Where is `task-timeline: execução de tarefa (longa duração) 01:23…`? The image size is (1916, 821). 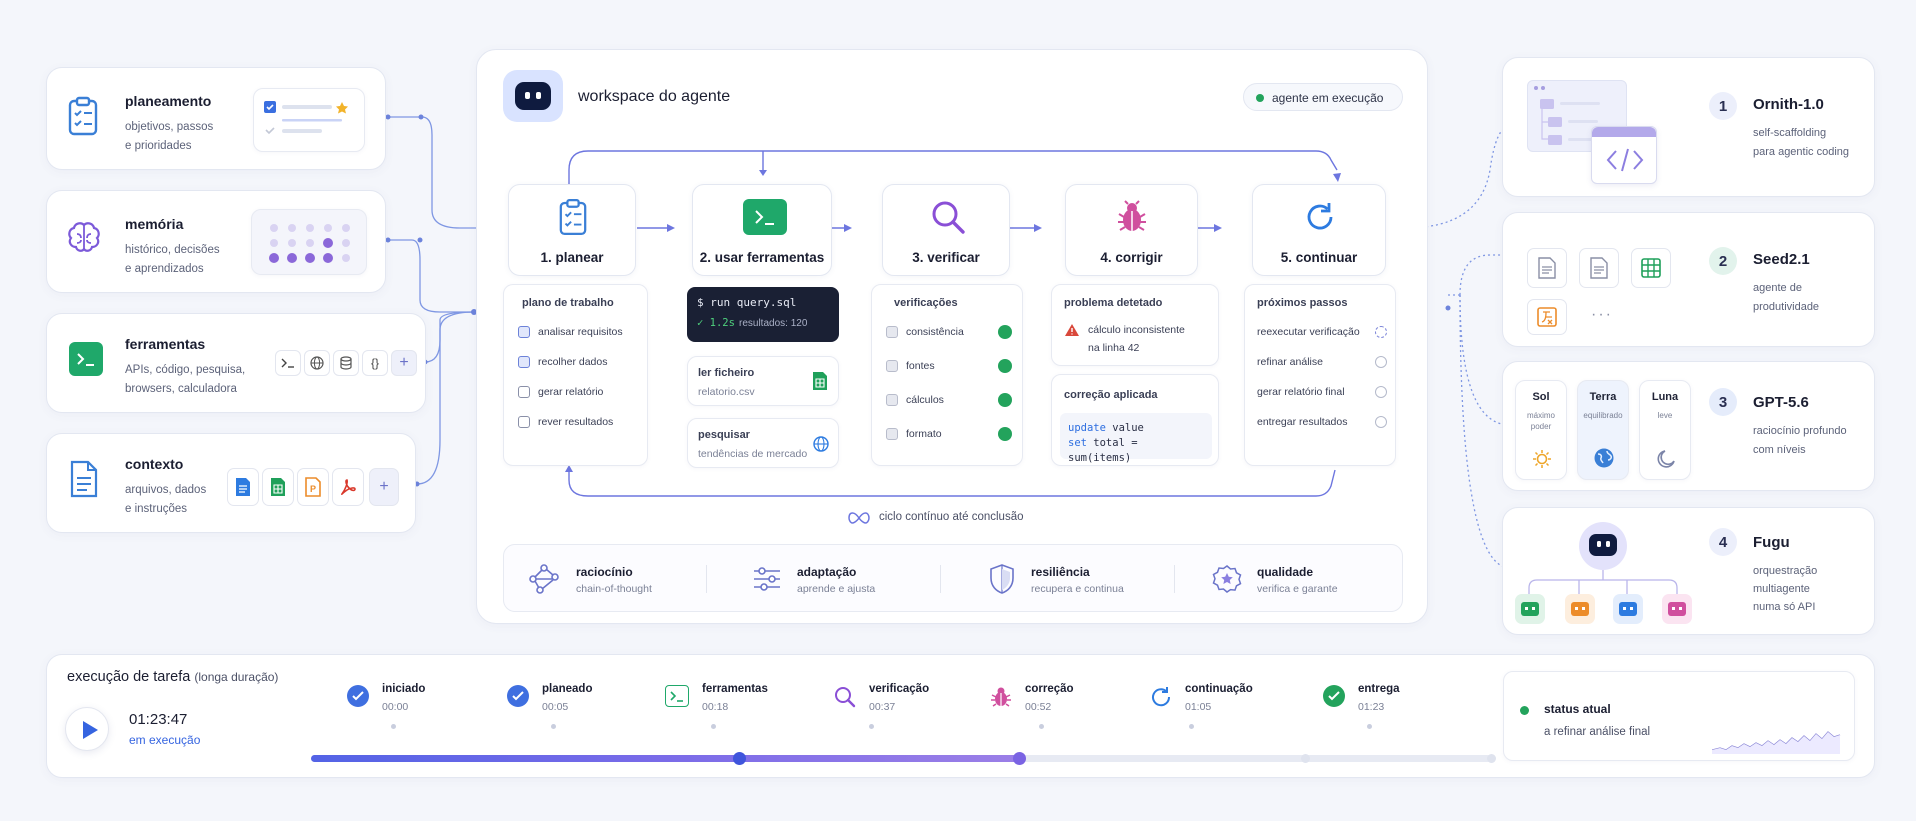 task-timeline: execução de tarefa (longa duração) 01:23… is located at coordinates (960, 716).